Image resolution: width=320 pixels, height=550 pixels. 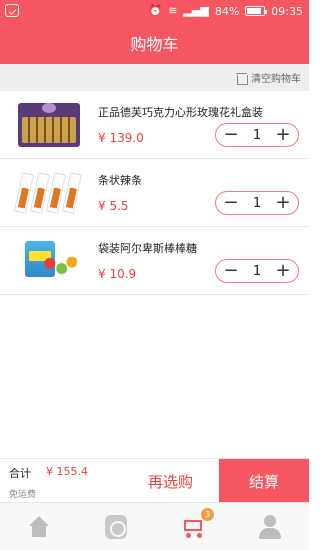 I want to click on tab-cart: 3, so click(x=193, y=526).